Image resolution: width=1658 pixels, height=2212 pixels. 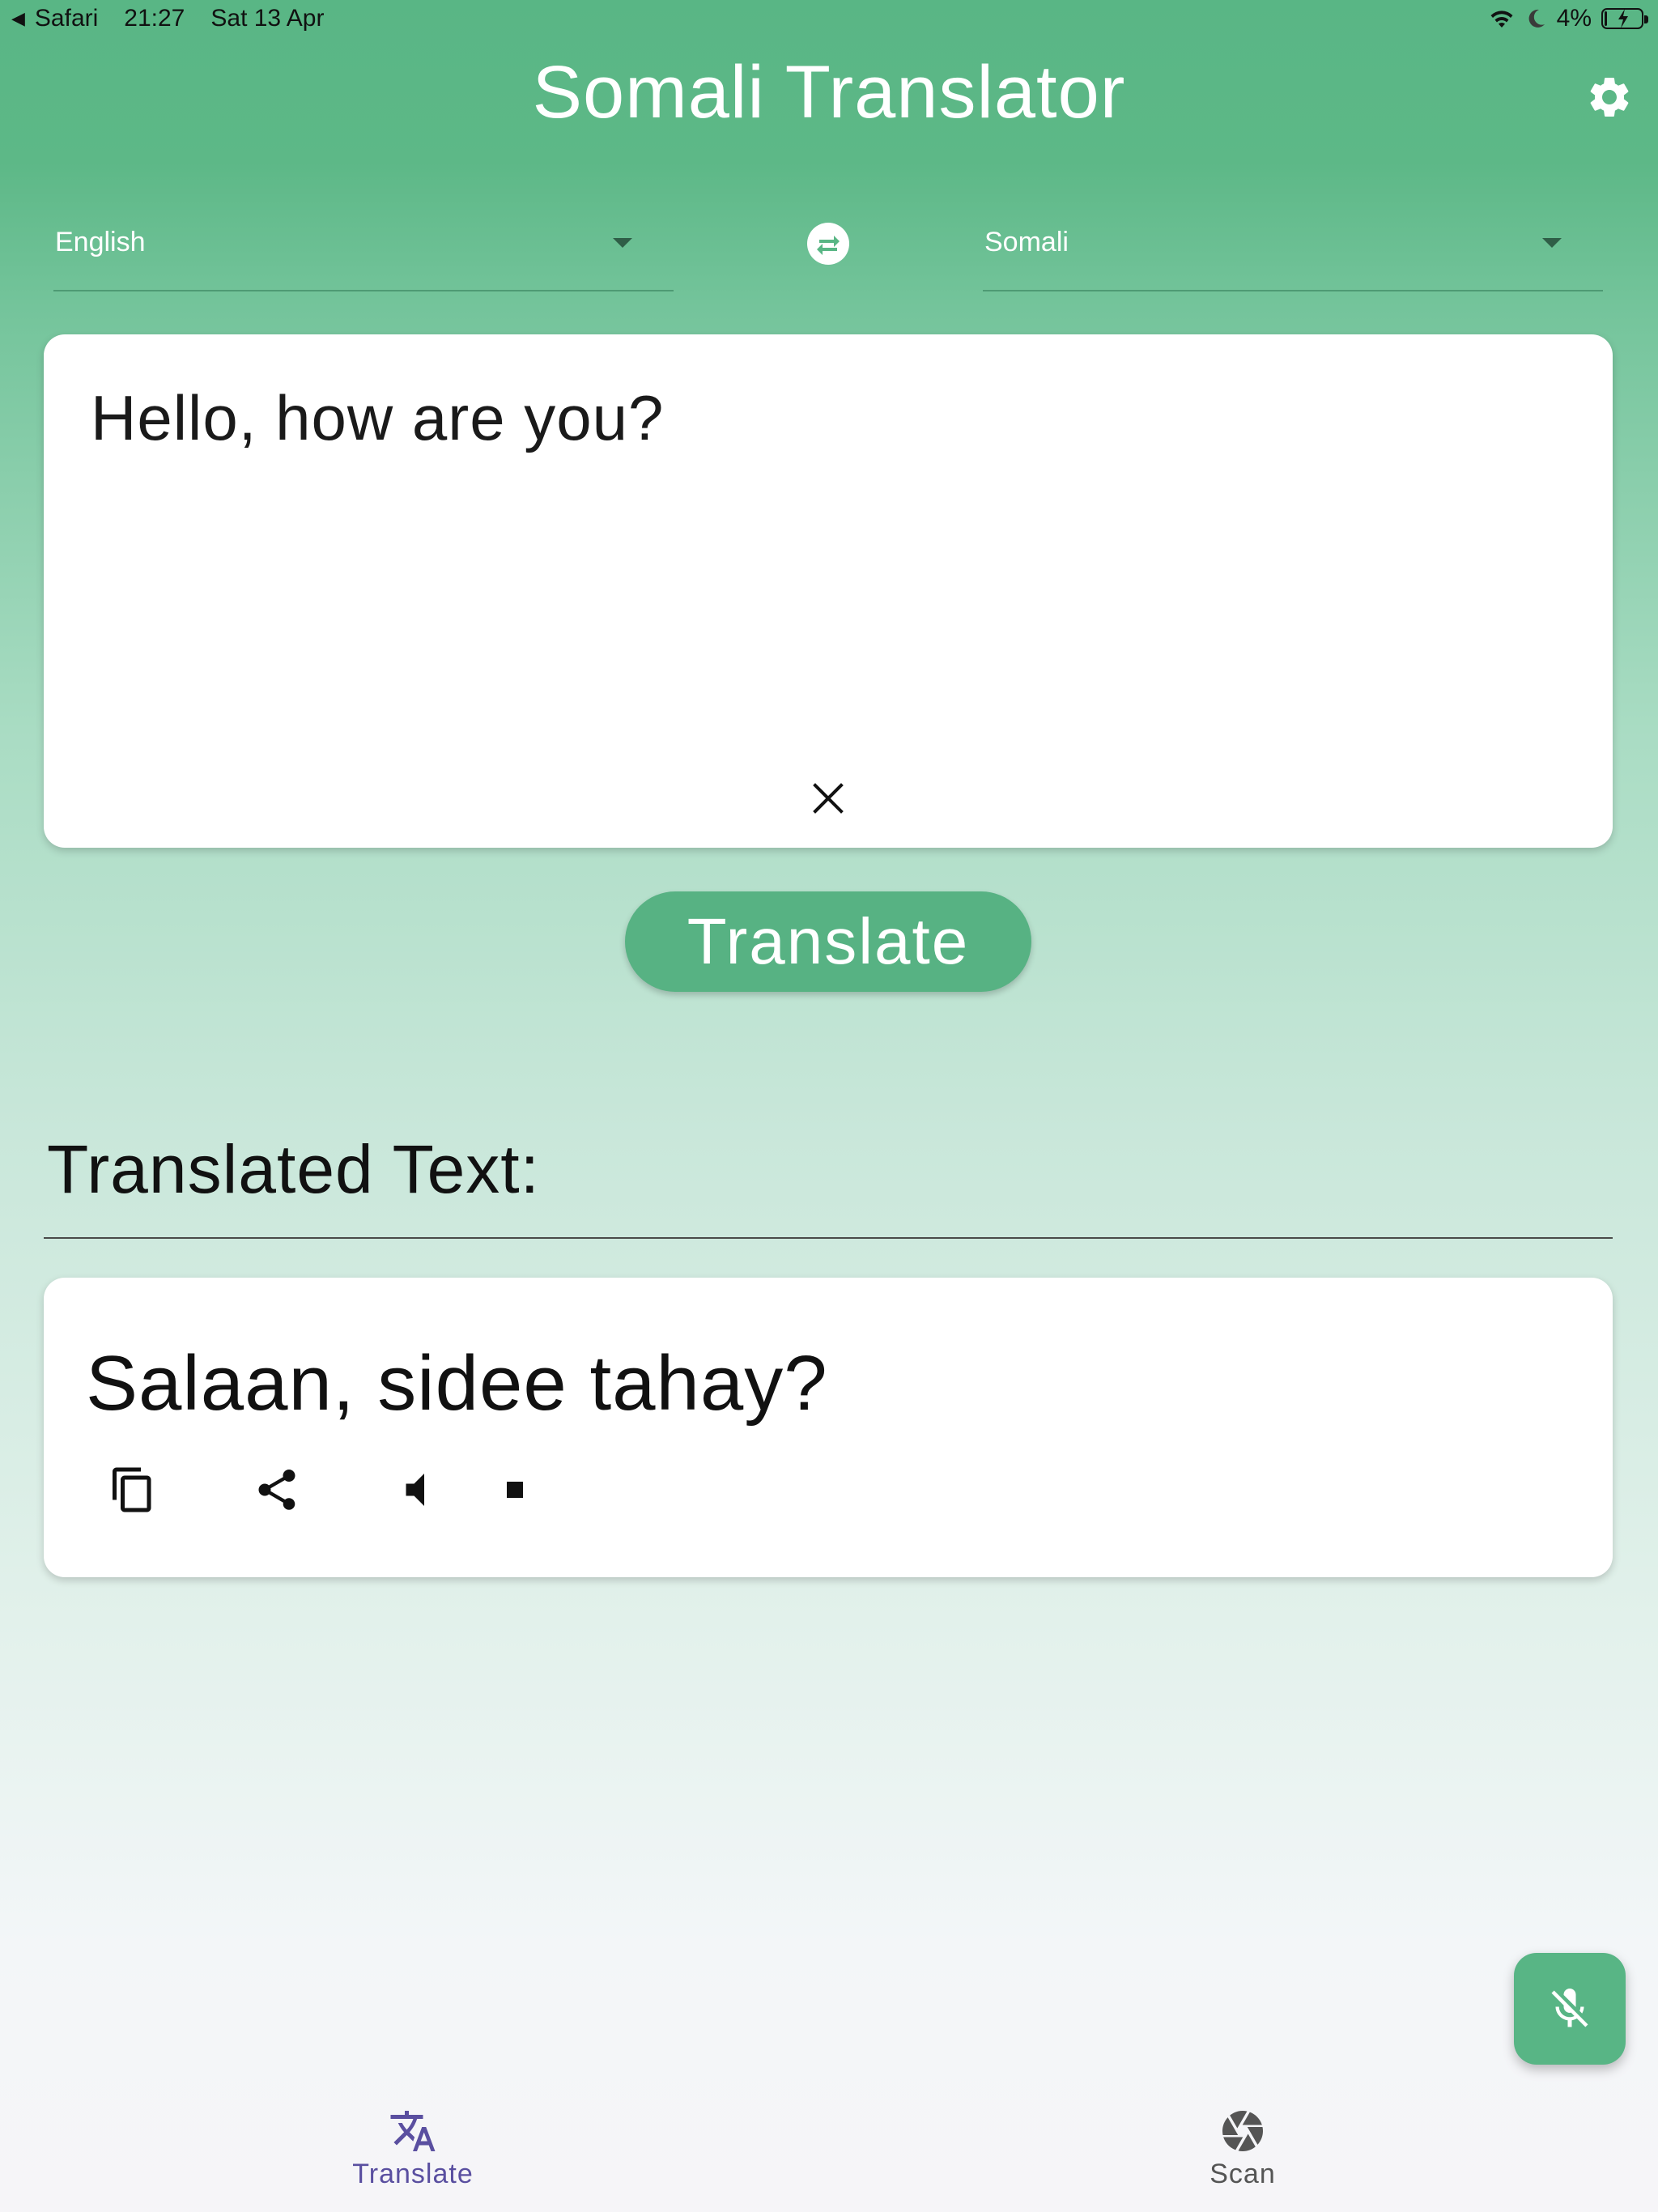 I want to click on clear-input-button, so click(x=828, y=799).